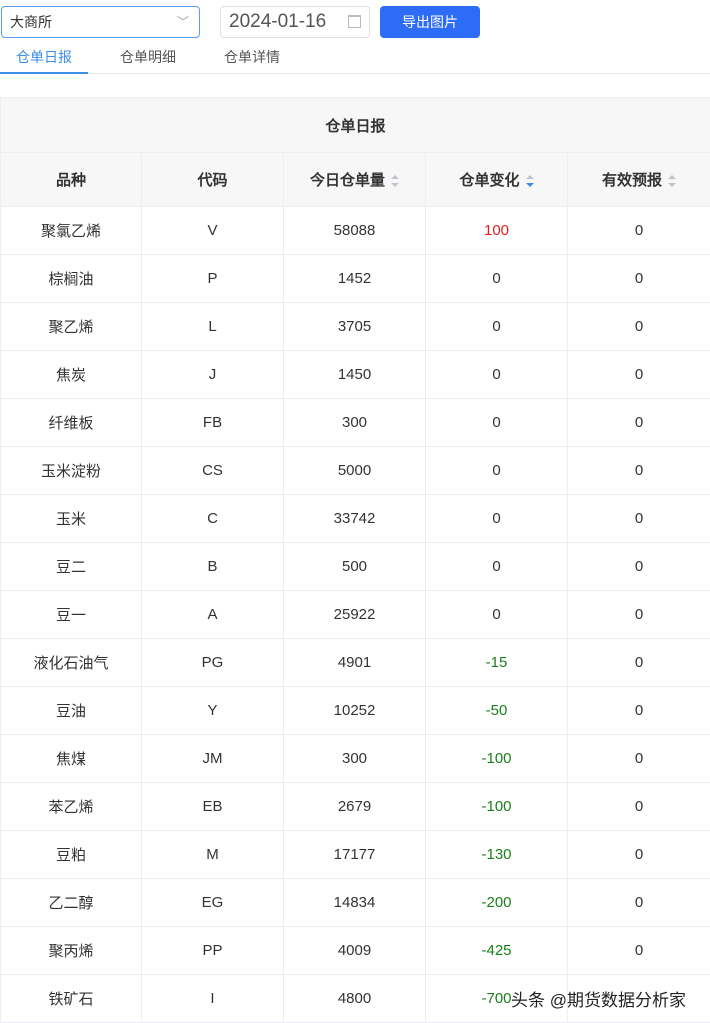  What do you see at coordinates (44, 57) in the screenshot?
I see `tab-daily-report: 仓单日报` at bounding box center [44, 57].